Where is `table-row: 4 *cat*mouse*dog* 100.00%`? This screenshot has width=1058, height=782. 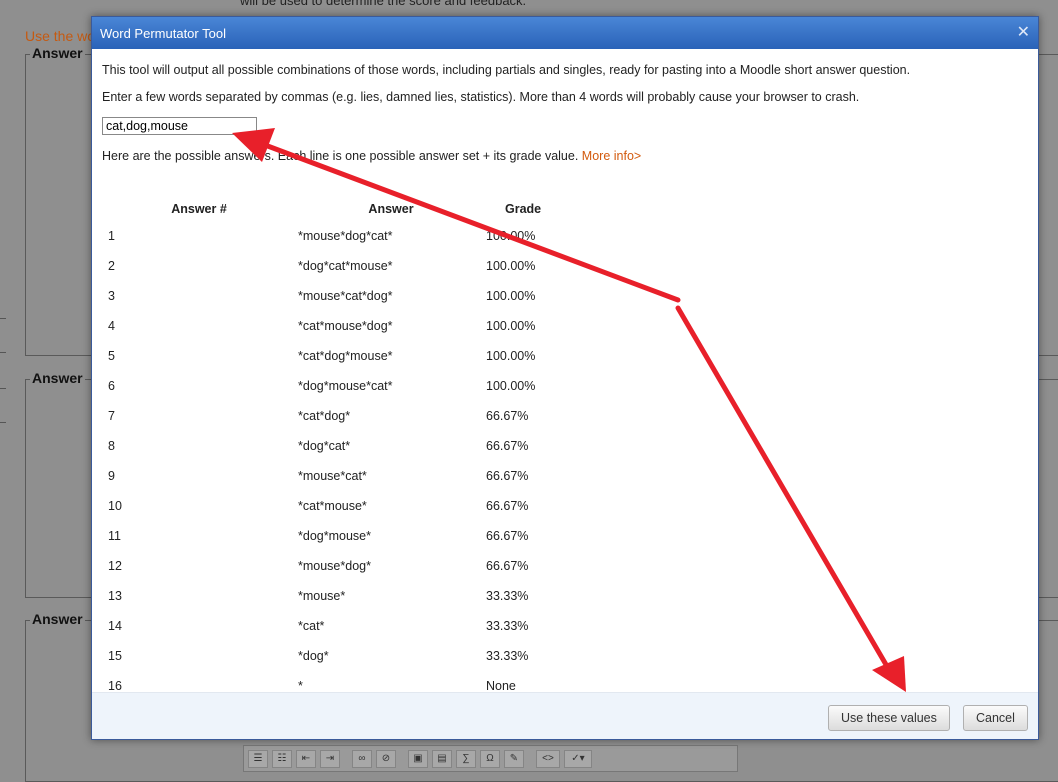 table-row: 4 *cat*mouse*dog* 100.00% is located at coordinates (344, 326).